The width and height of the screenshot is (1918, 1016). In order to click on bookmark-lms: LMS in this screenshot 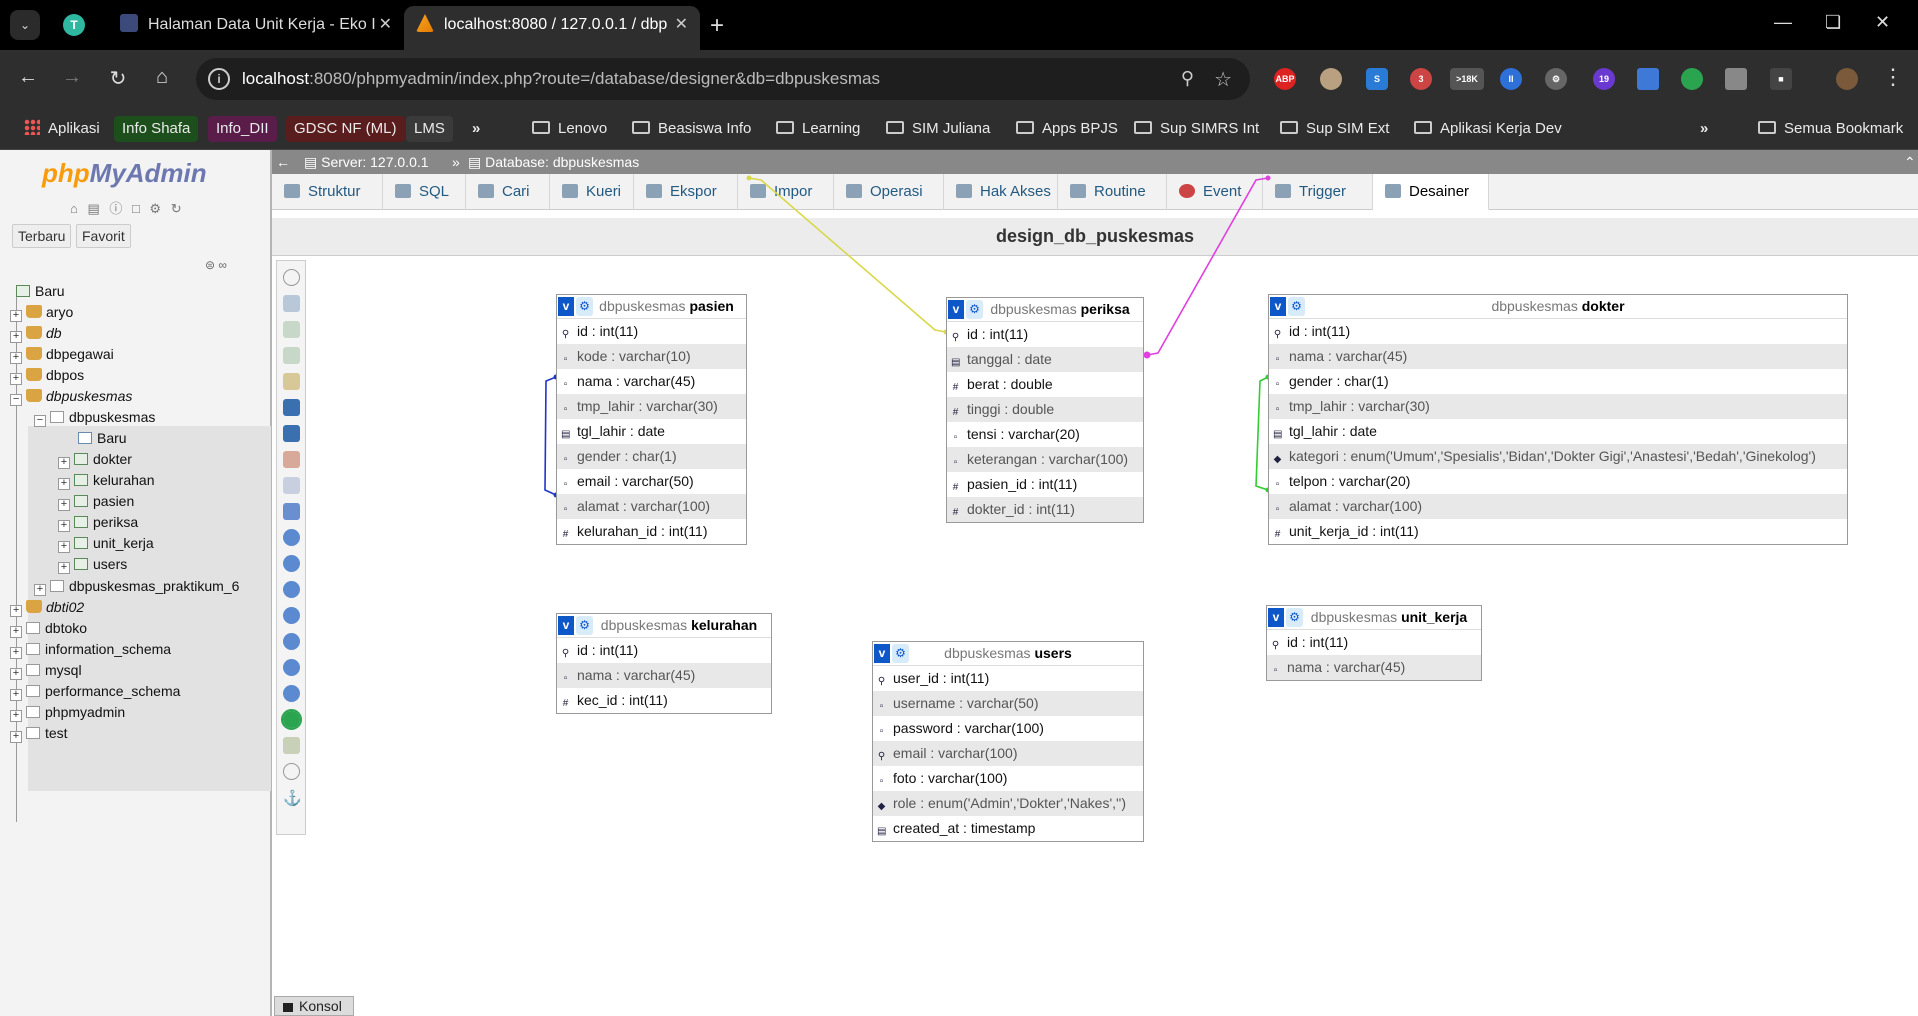, I will do `click(429, 129)`.